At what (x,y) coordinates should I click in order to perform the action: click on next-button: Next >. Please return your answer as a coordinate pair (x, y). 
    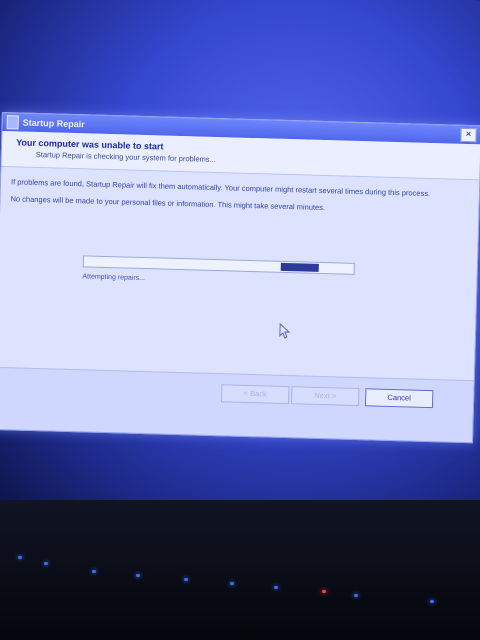
    Looking at the image, I should click on (325, 396).